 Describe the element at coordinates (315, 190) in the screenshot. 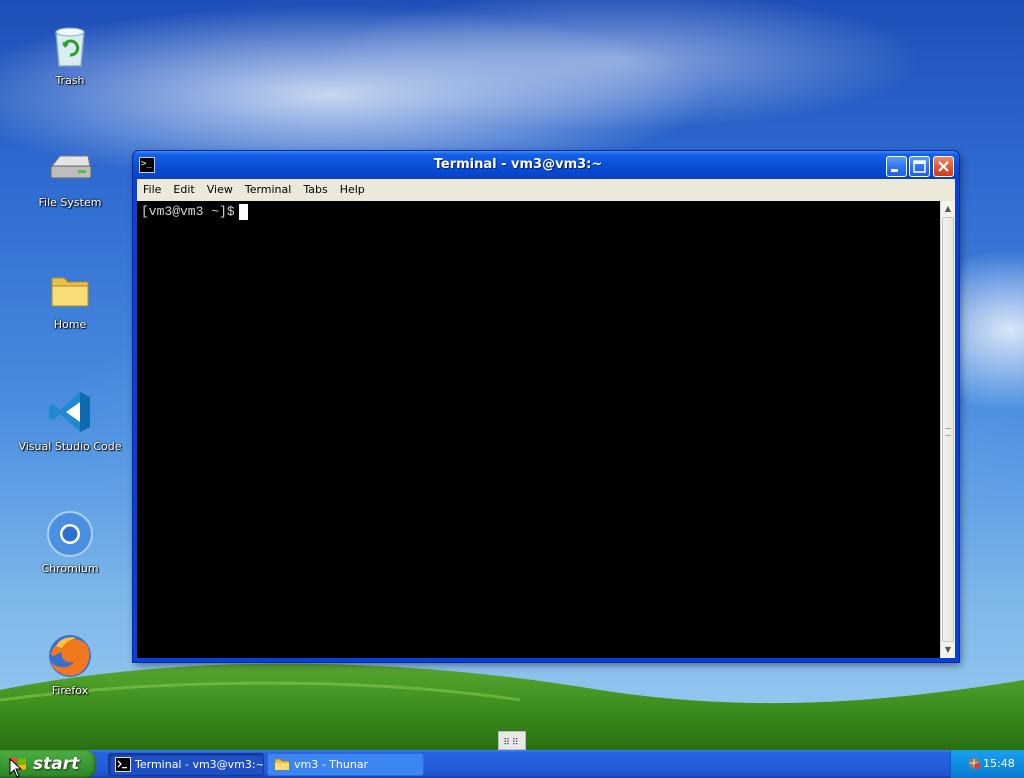

I see `menu-tabs: Tabs` at that location.